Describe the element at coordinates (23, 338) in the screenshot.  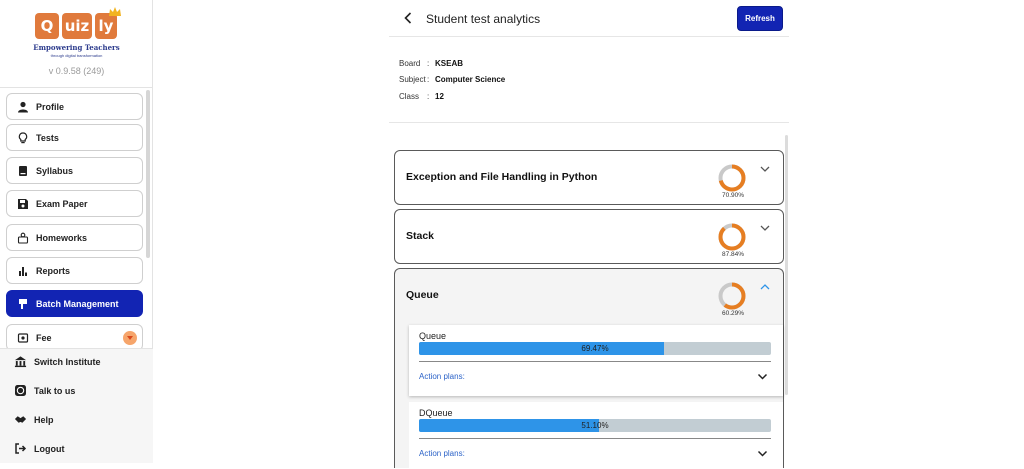
I see `fee-icon` at that location.